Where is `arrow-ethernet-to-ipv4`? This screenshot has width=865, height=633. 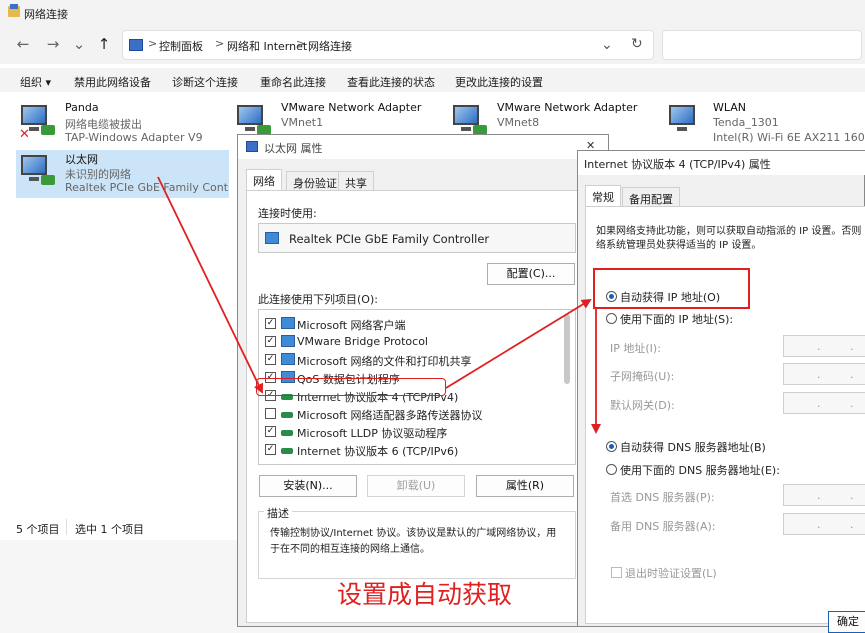
arrow-ethernet-to-ipv4 is located at coordinates (210, 285).